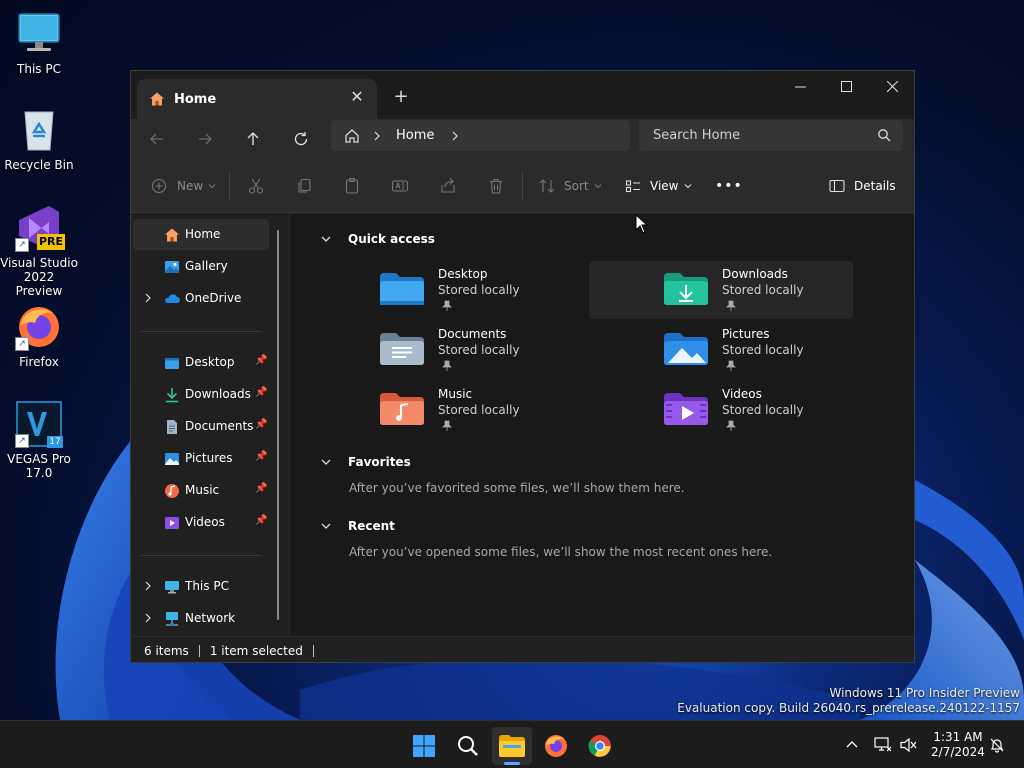  I want to click on more-options-button: •••, so click(729, 186).